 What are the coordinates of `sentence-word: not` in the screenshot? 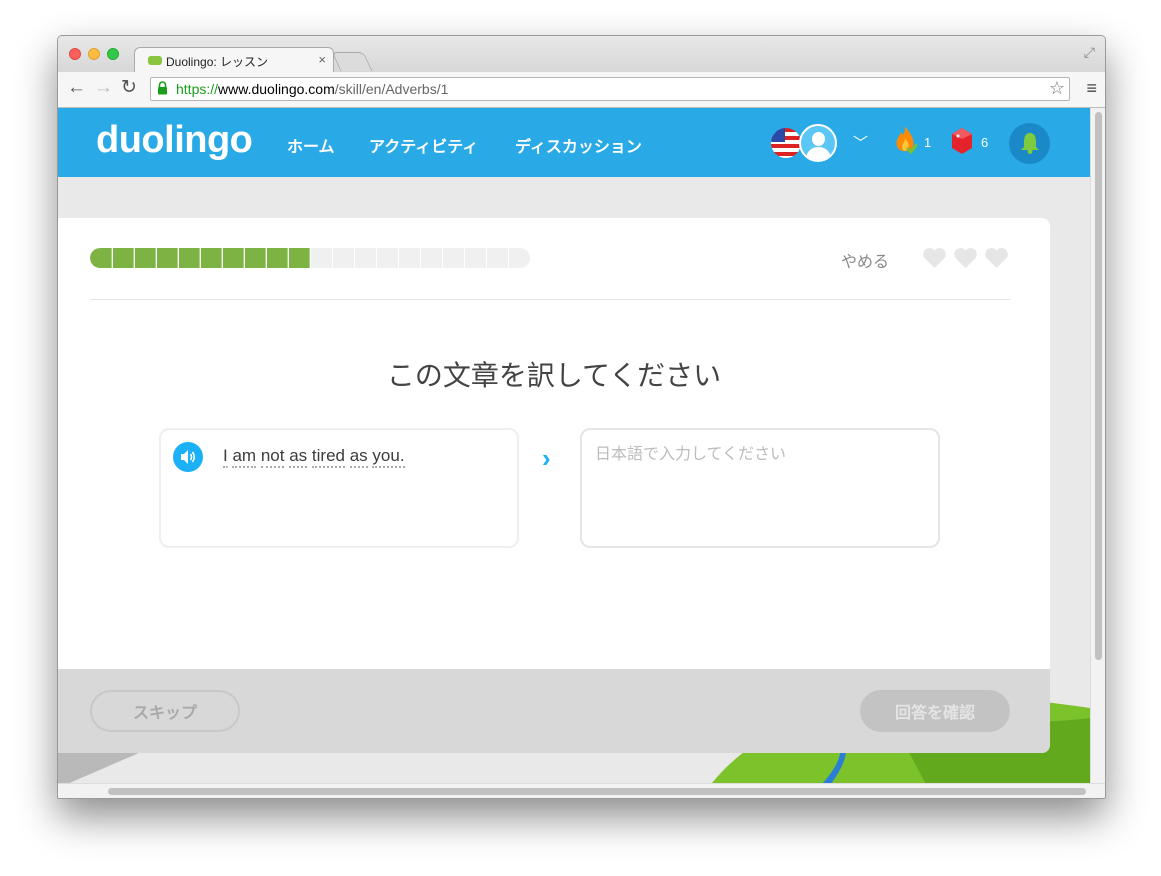 It's located at (272, 457).